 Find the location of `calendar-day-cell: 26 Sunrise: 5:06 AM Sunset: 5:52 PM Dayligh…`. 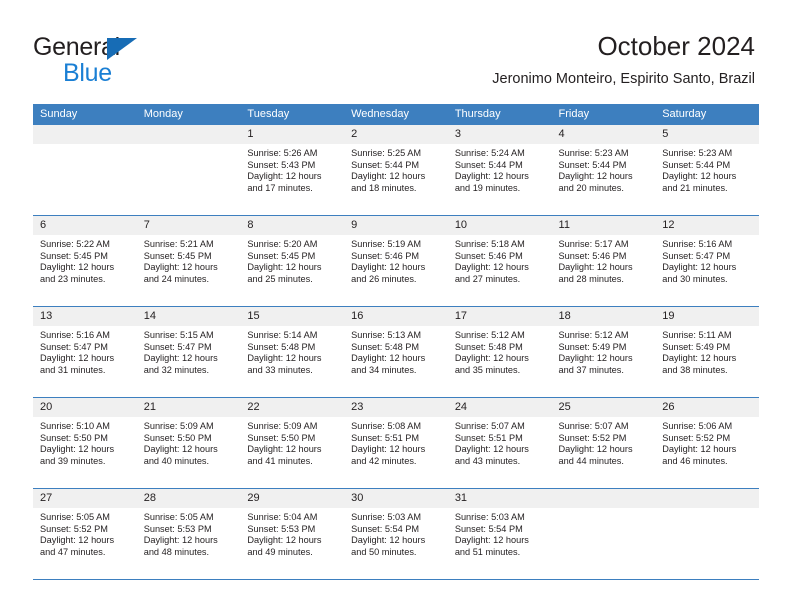

calendar-day-cell: 26 Sunrise: 5:06 AM Sunset: 5:52 PM Dayligh… is located at coordinates (707, 443).